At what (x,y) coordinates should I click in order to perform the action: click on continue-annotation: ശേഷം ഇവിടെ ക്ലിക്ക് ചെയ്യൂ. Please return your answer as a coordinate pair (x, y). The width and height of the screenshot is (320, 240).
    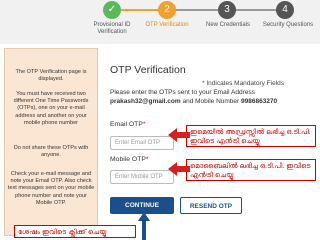
    Looking at the image, I should click on (75, 231).